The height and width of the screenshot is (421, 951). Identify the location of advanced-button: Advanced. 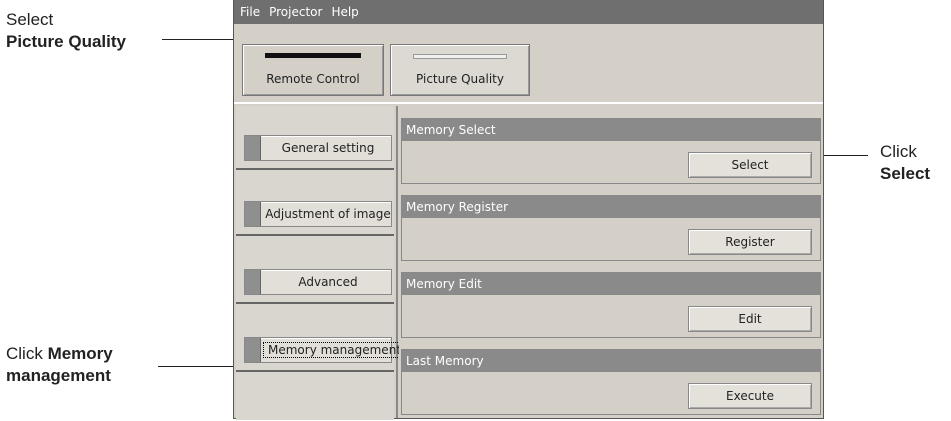
(318, 282).